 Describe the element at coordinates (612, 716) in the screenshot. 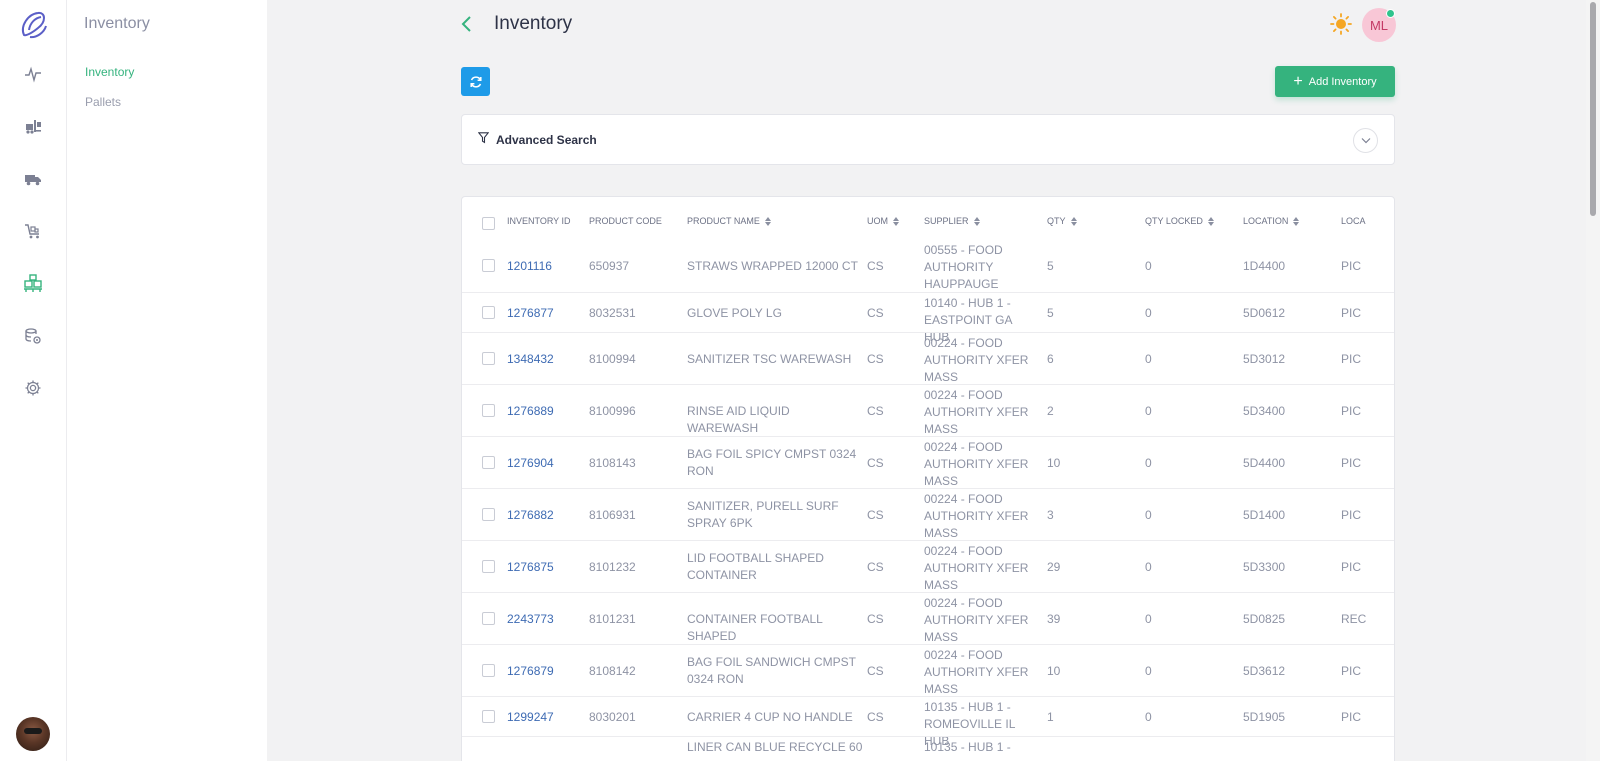

I see `table-cell-code: 8030201` at that location.